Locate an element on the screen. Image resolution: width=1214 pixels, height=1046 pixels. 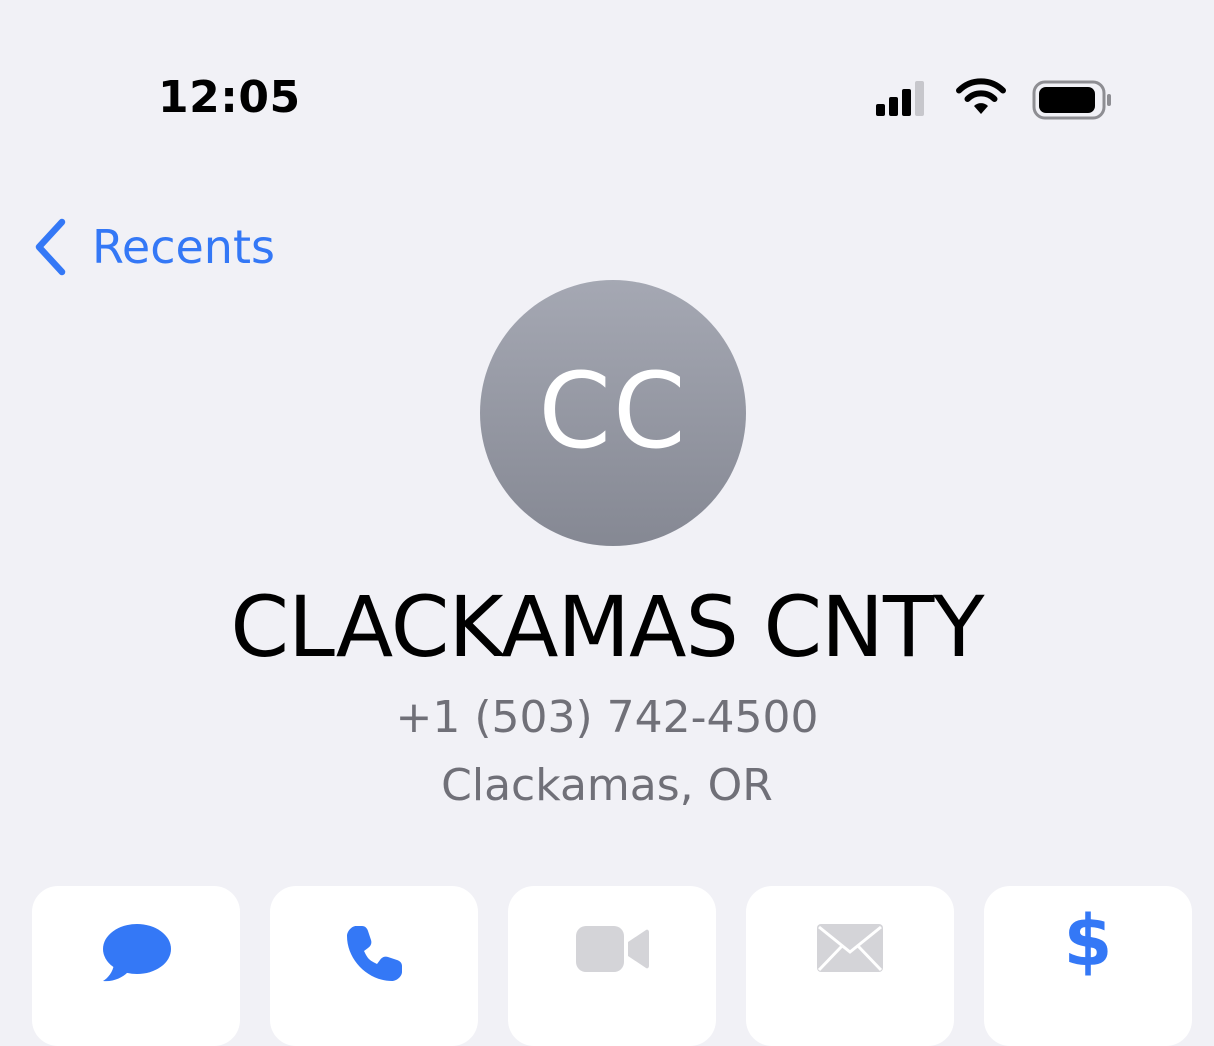
contact-phone-number: +1 (503) 742-4500 is located at coordinates (607, 717).